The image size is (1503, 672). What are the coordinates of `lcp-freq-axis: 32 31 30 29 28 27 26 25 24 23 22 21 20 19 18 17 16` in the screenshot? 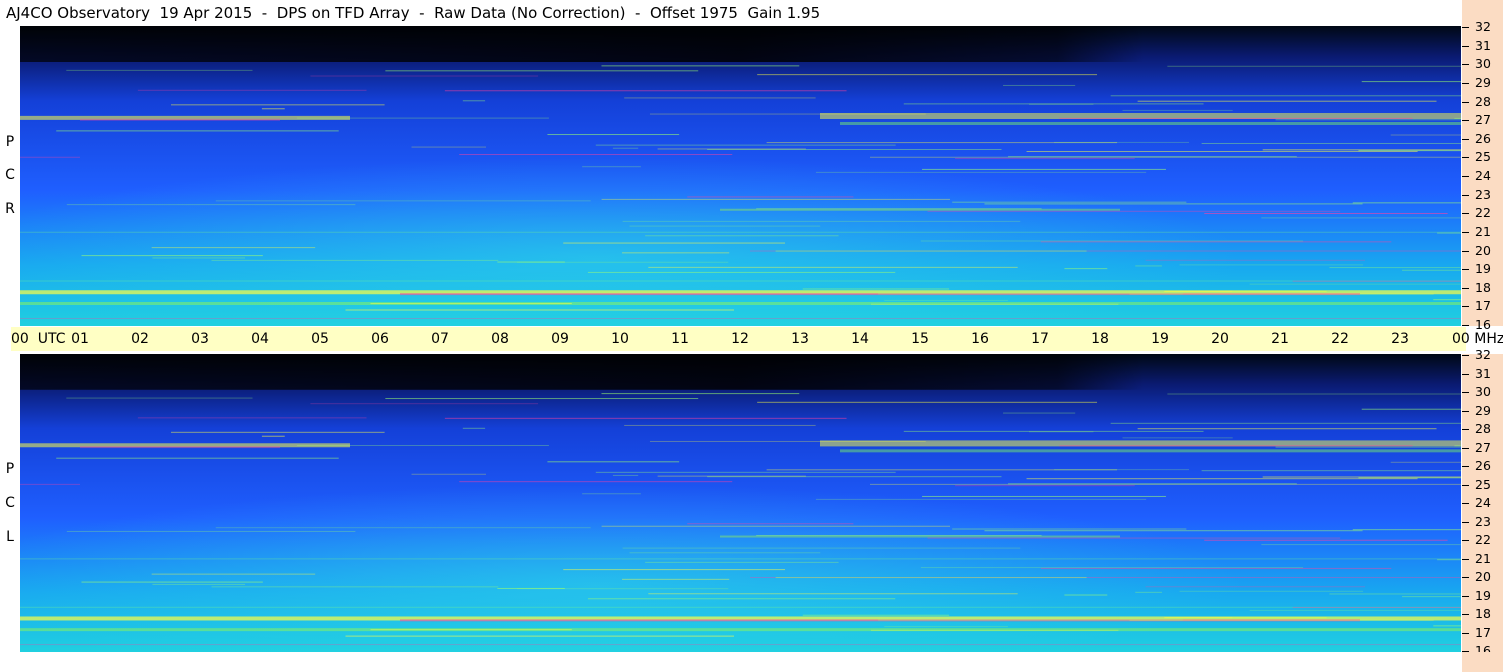 It's located at (1482, 503).